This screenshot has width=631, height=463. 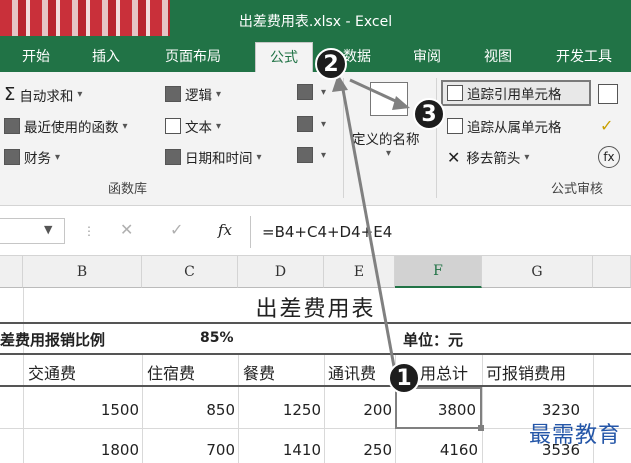 I want to click on cell-f5: 4160, so click(x=436, y=450).